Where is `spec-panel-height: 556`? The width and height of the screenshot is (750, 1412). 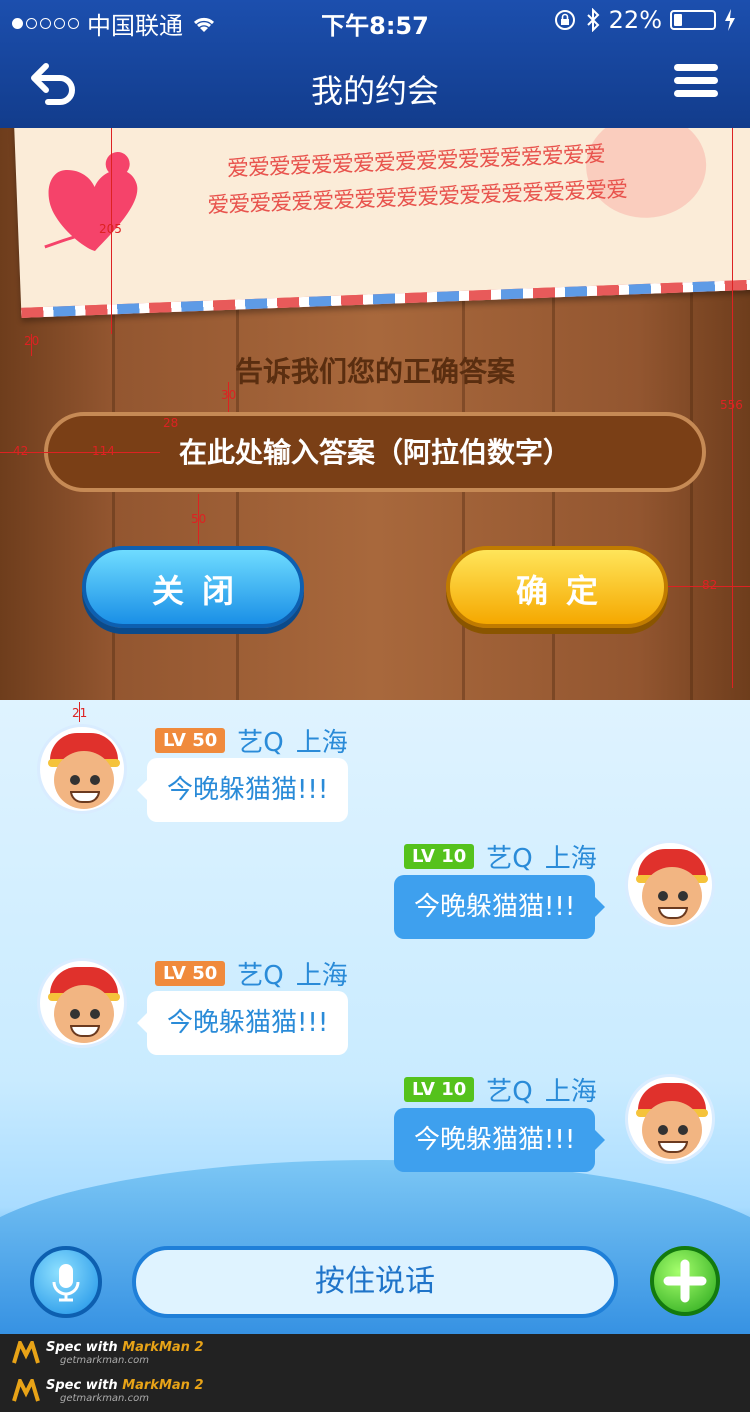 spec-panel-height: 556 is located at coordinates (731, 405).